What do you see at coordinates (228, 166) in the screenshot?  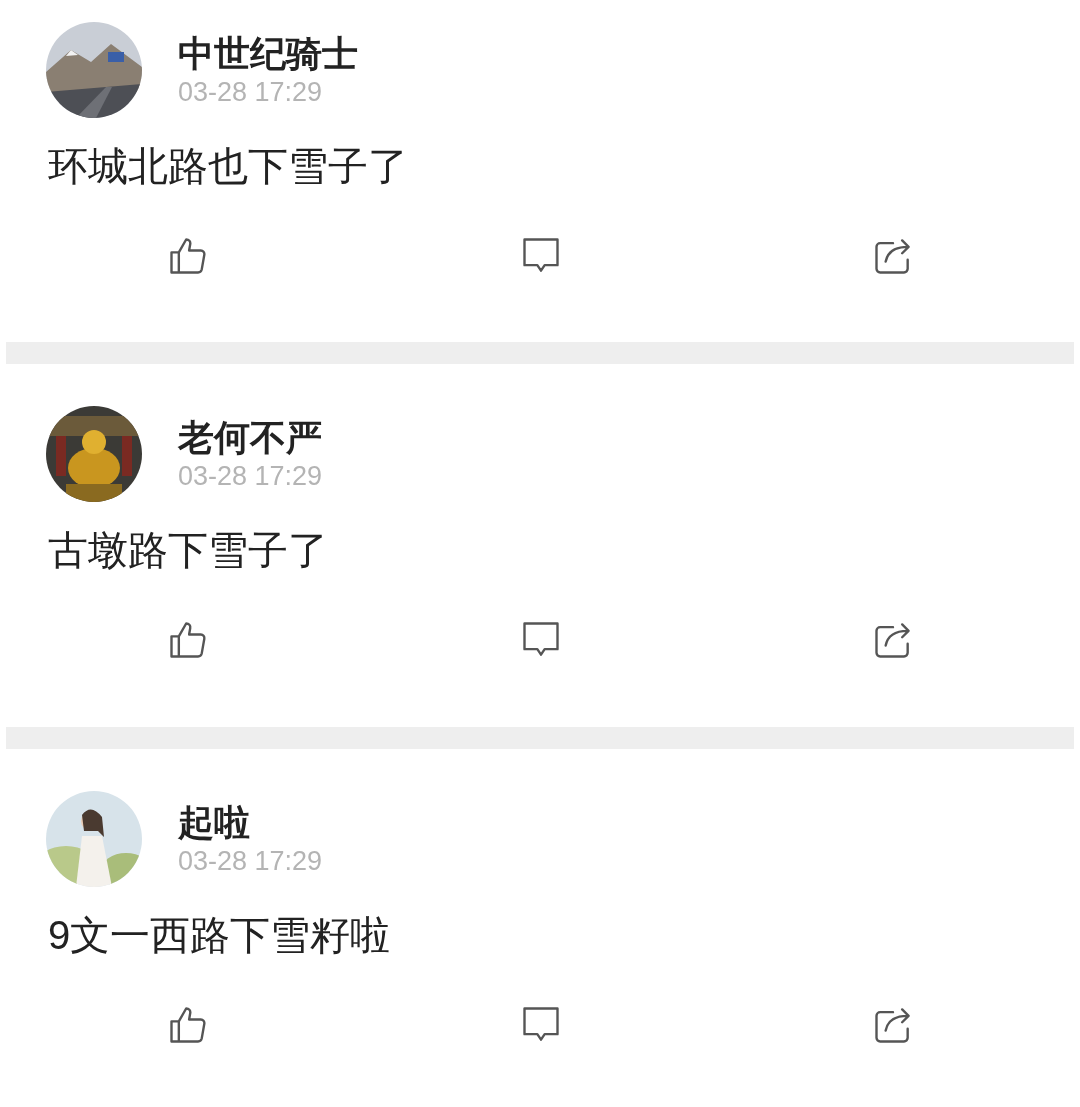 I see `post-text: 环城北路也下雪子了` at bounding box center [228, 166].